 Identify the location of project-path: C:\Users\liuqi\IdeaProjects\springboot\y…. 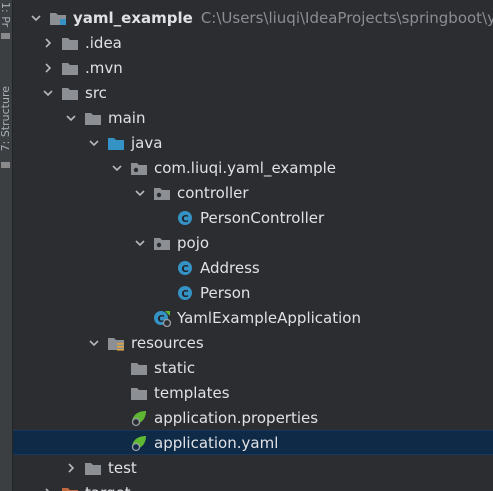
(346, 17).